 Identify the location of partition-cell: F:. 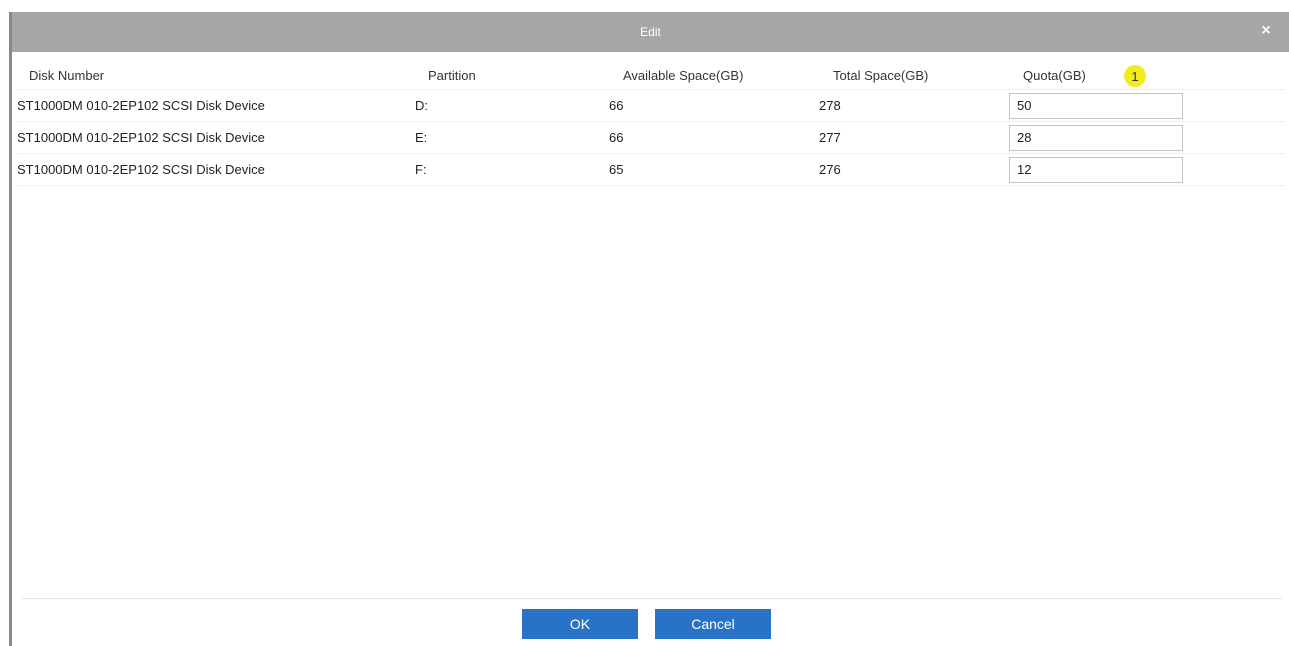
(421, 169).